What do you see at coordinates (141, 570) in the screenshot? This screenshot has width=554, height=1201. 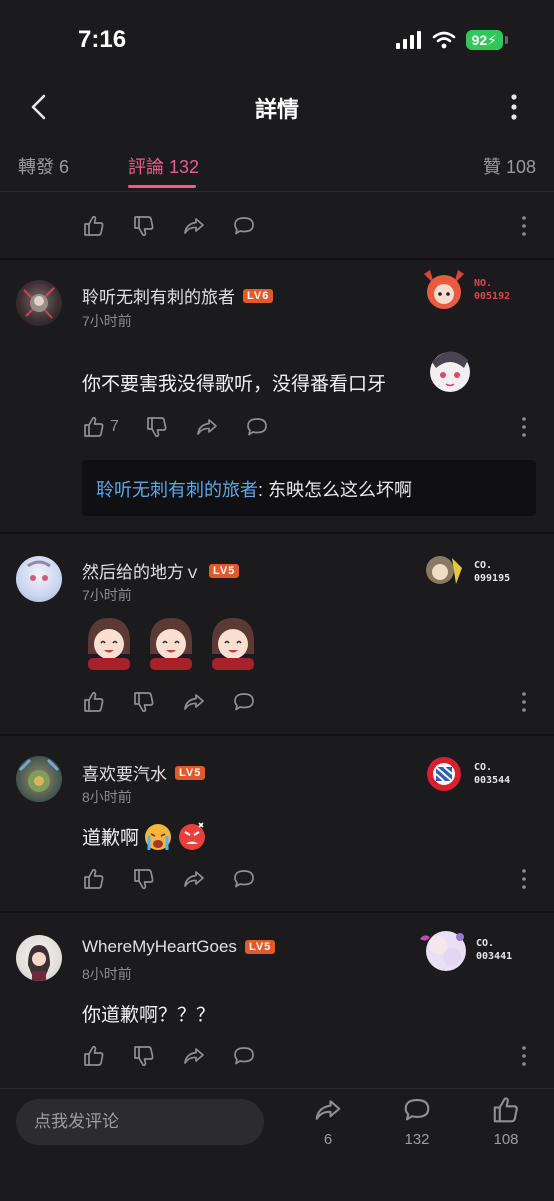 I see `username: 然后给的地方ｖ` at bounding box center [141, 570].